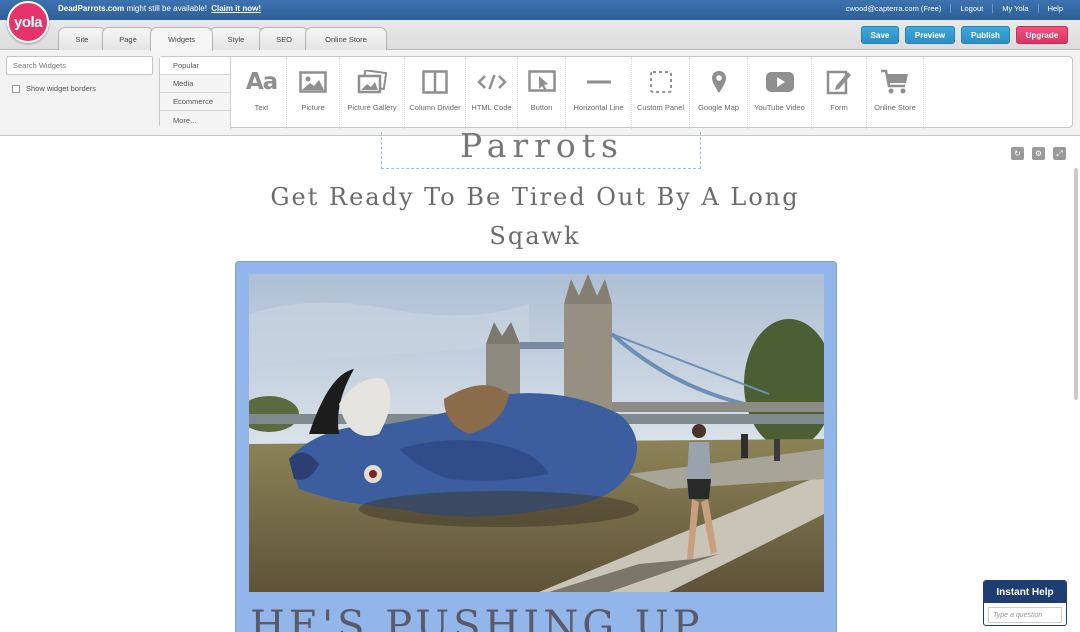  Describe the element at coordinates (79, 65) in the screenshot. I see `widget-search-input` at that location.